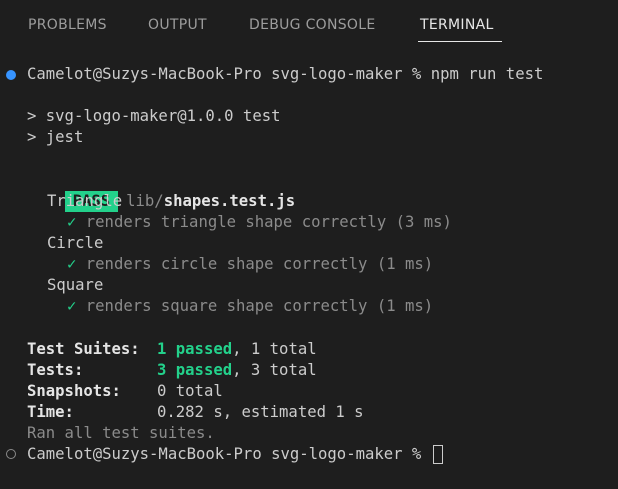 This screenshot has width=618, height=489. Describe the element at coordinates (195, 349) in the screenshot. I see `summary-passed: 1 passed` at that location.